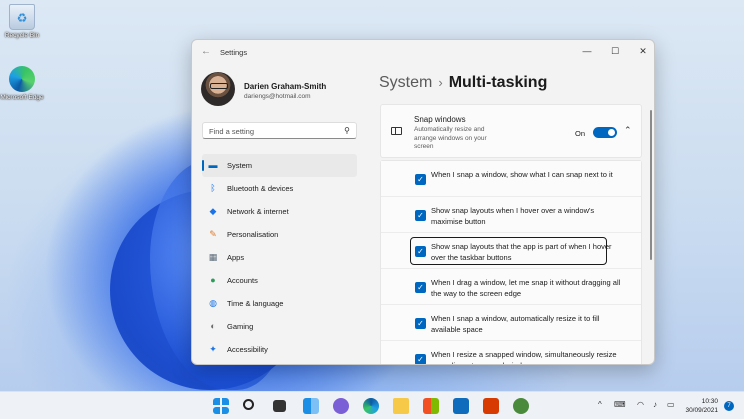  What do you see at coordinates (587, 51) in the screenshot?
I see `minimize-button: —` at bounding box center [587, 51].